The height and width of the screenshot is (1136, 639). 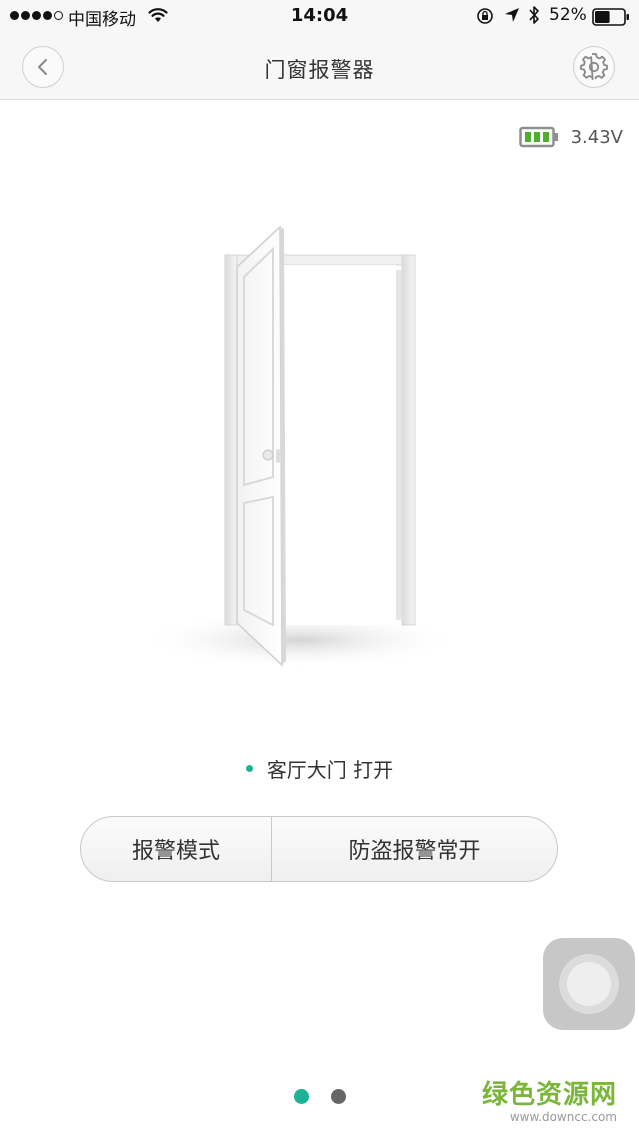 I want to click on alarm-mode-selector: 报警模式 防盗报警常开, so click(x=319, y=849).